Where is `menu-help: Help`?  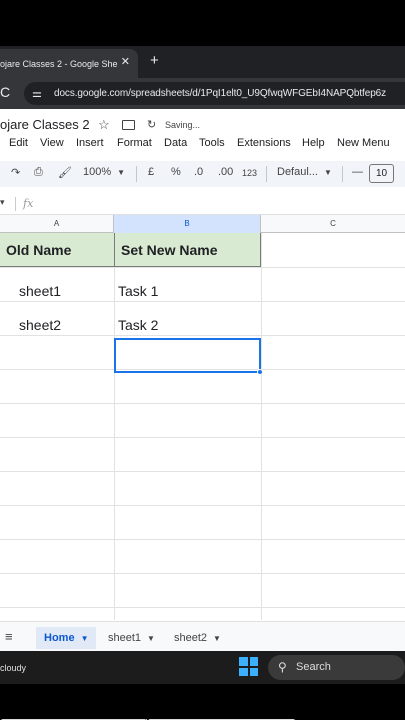 menu-help: Help is located at coordinates (313, 143).